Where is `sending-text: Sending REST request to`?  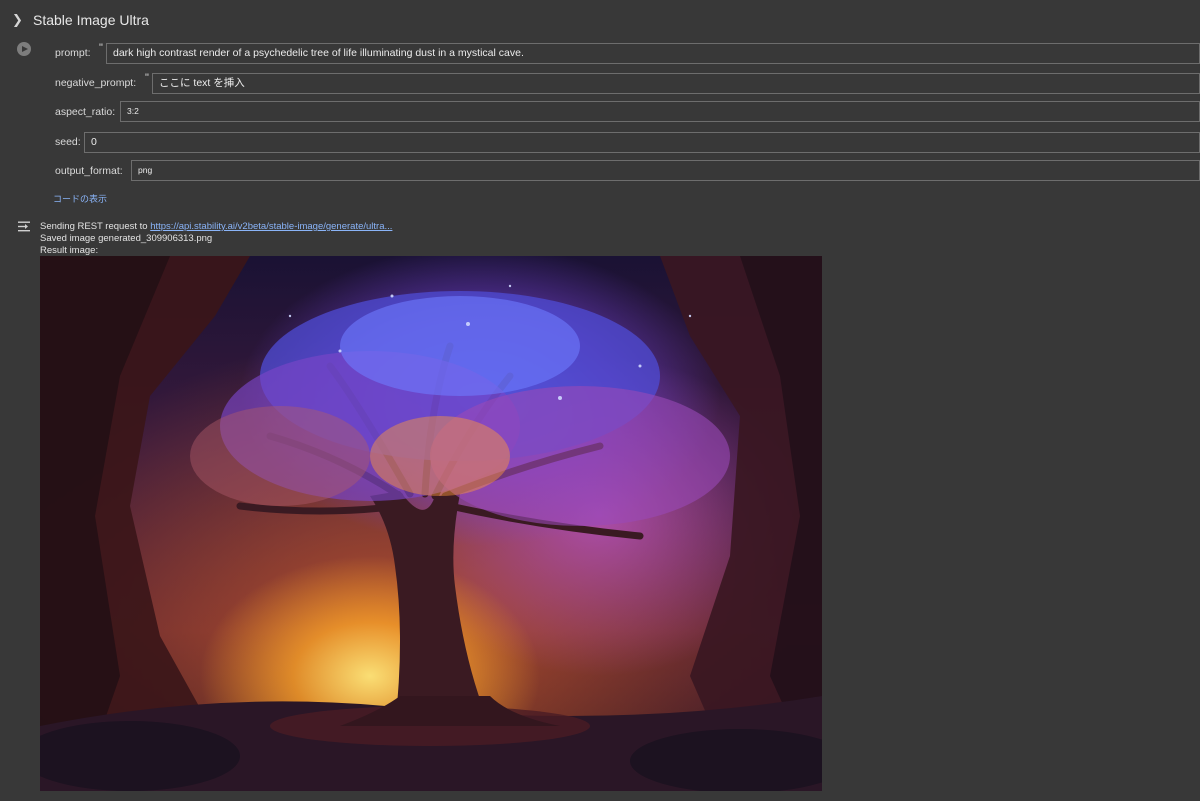
sending-text: Sending REST request to is located at coordinates (95, 226).